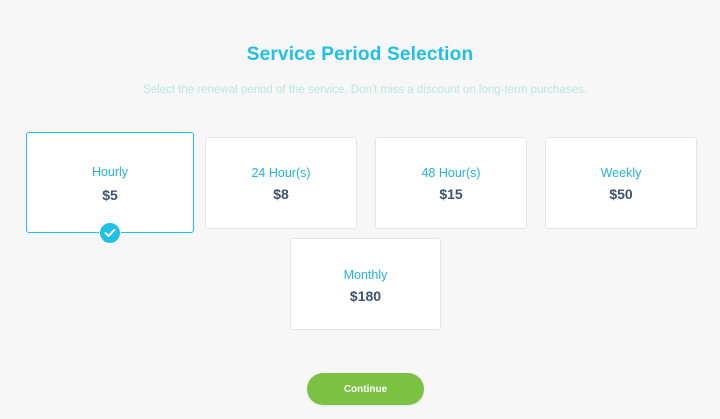 Image resolution: width=720 pixels, height=419 pixels. I want to click on period-option-hourly: Hourly $5, so click(110, 182).